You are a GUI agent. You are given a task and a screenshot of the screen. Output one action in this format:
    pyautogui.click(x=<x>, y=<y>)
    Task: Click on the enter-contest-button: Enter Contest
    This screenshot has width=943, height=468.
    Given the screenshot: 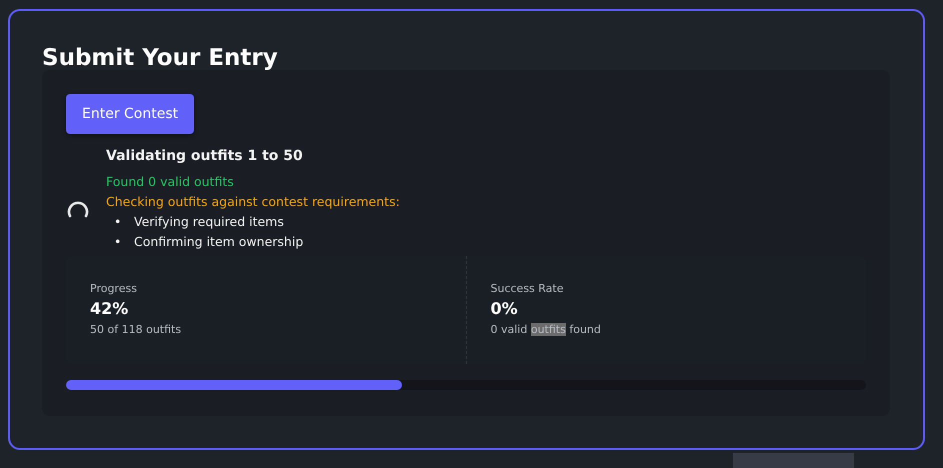 What is the action you would take?
    pyautogui.click(x=130, y=114)
    